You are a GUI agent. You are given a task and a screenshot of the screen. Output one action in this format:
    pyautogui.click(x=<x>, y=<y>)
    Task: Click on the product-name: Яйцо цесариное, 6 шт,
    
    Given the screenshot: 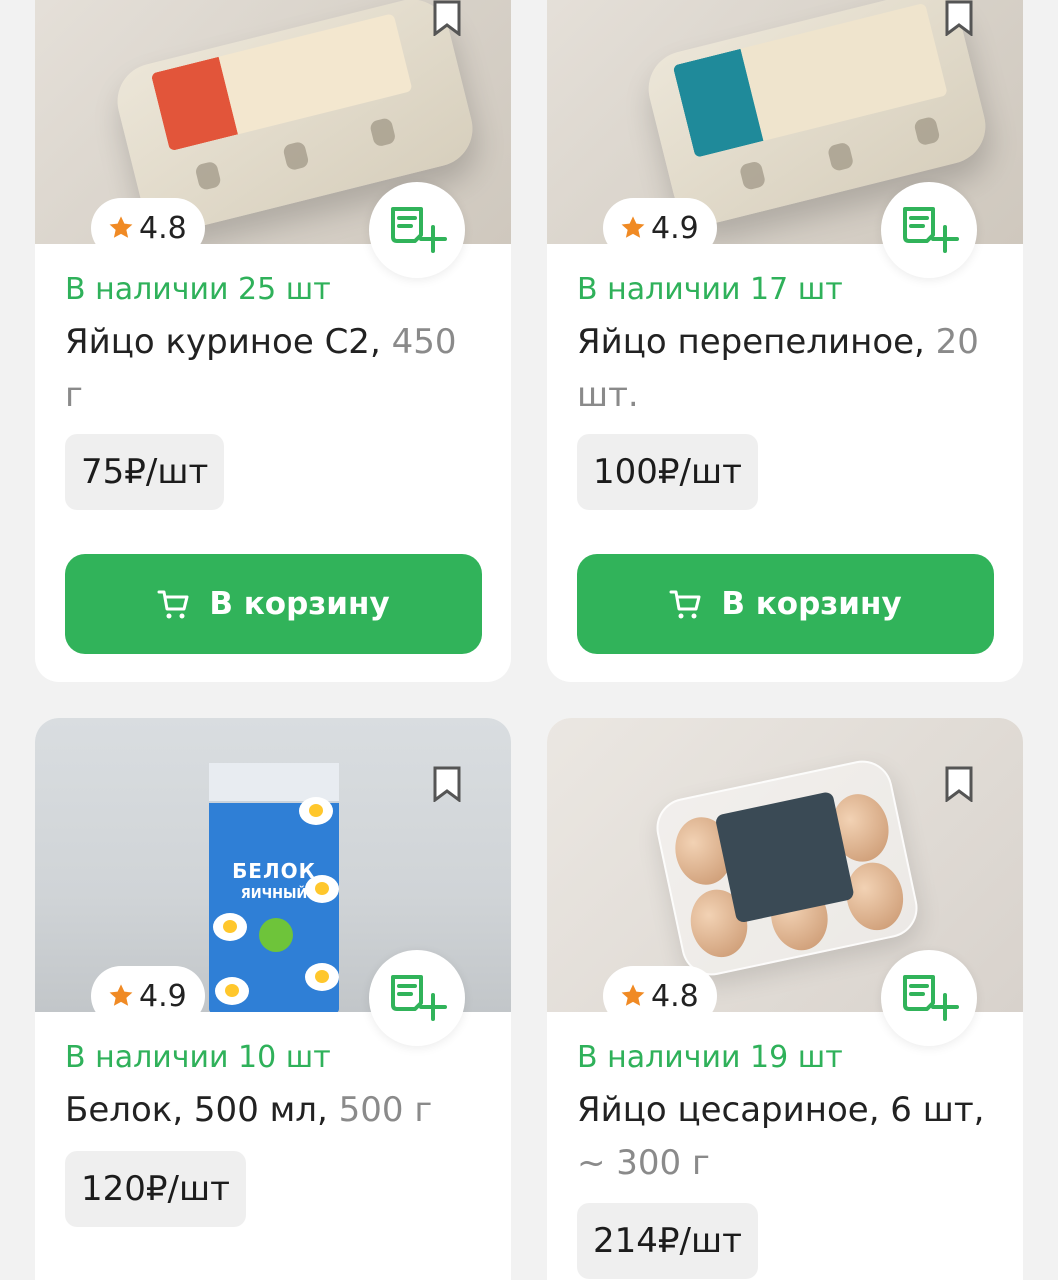 What is the action you would take?
    pyautogui.click(x=781, y=1110)
    